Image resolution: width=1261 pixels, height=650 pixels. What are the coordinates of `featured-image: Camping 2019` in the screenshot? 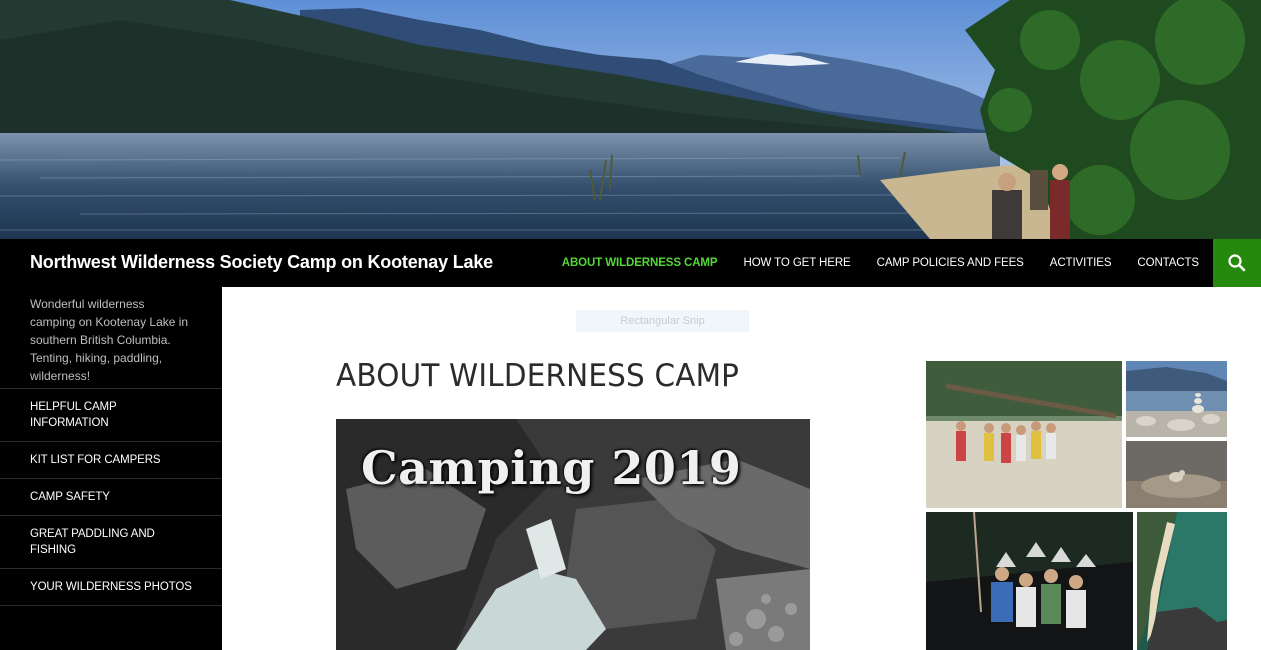 It's located at (573, 534).